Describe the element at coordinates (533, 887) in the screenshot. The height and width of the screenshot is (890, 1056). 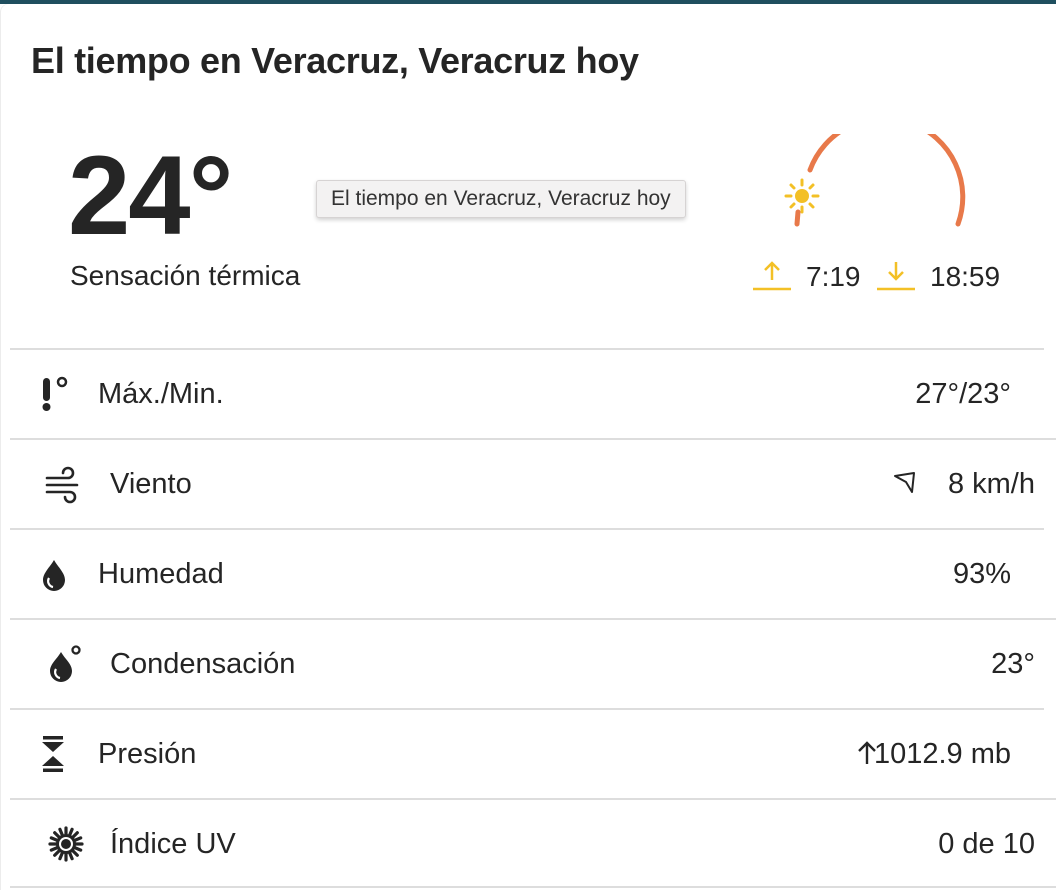
I see `bottom-divider` at that location.